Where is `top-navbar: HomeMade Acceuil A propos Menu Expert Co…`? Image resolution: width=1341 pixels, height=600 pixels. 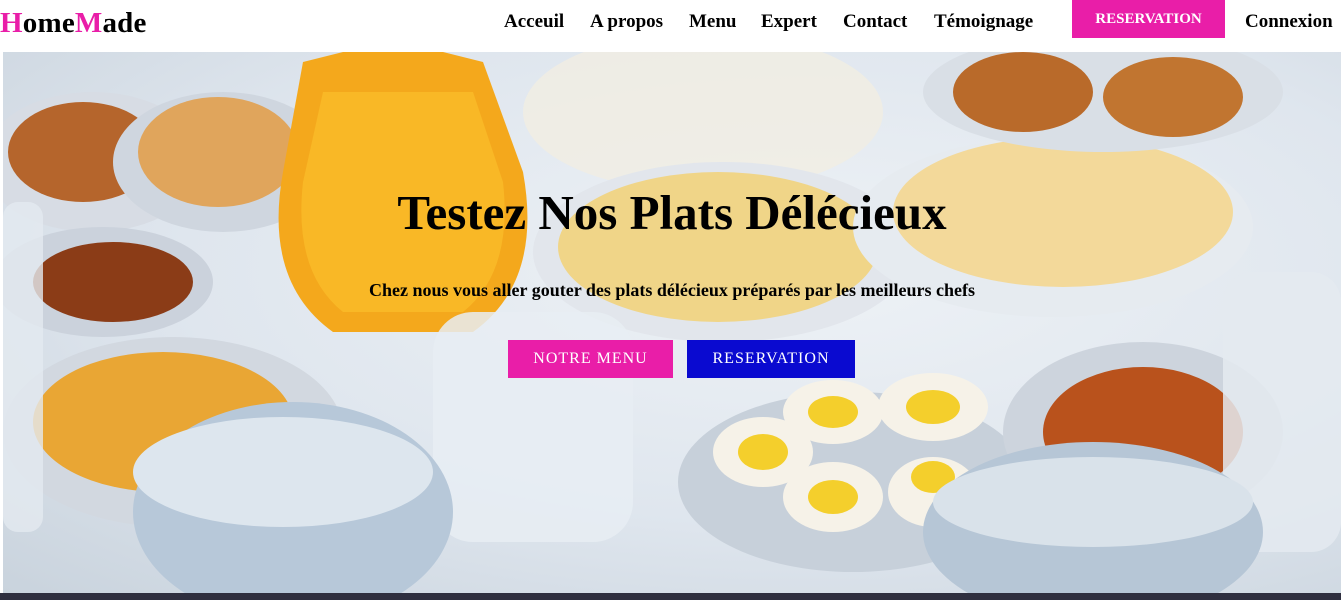 top-navbar: HomeMade Acceuil A propos Menu Expert Co… is located at coordinates (670, 26).